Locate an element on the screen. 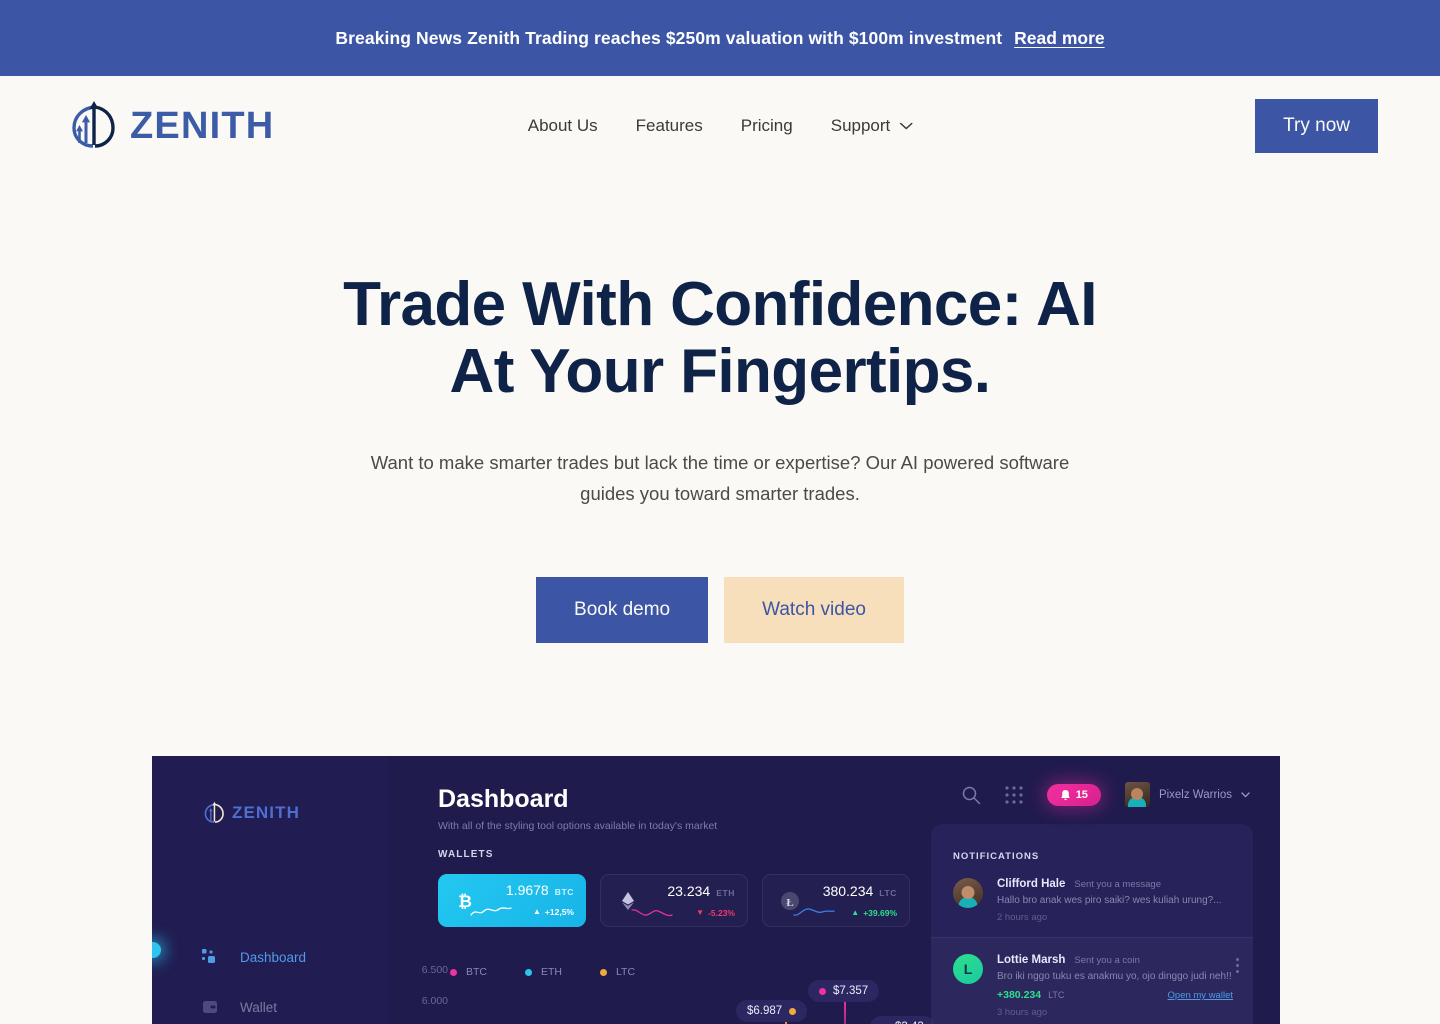 The height and width of the screenshot is (1024, 1440). wallet-change: ▲ +39.69% is located at coordinates (874, 913).